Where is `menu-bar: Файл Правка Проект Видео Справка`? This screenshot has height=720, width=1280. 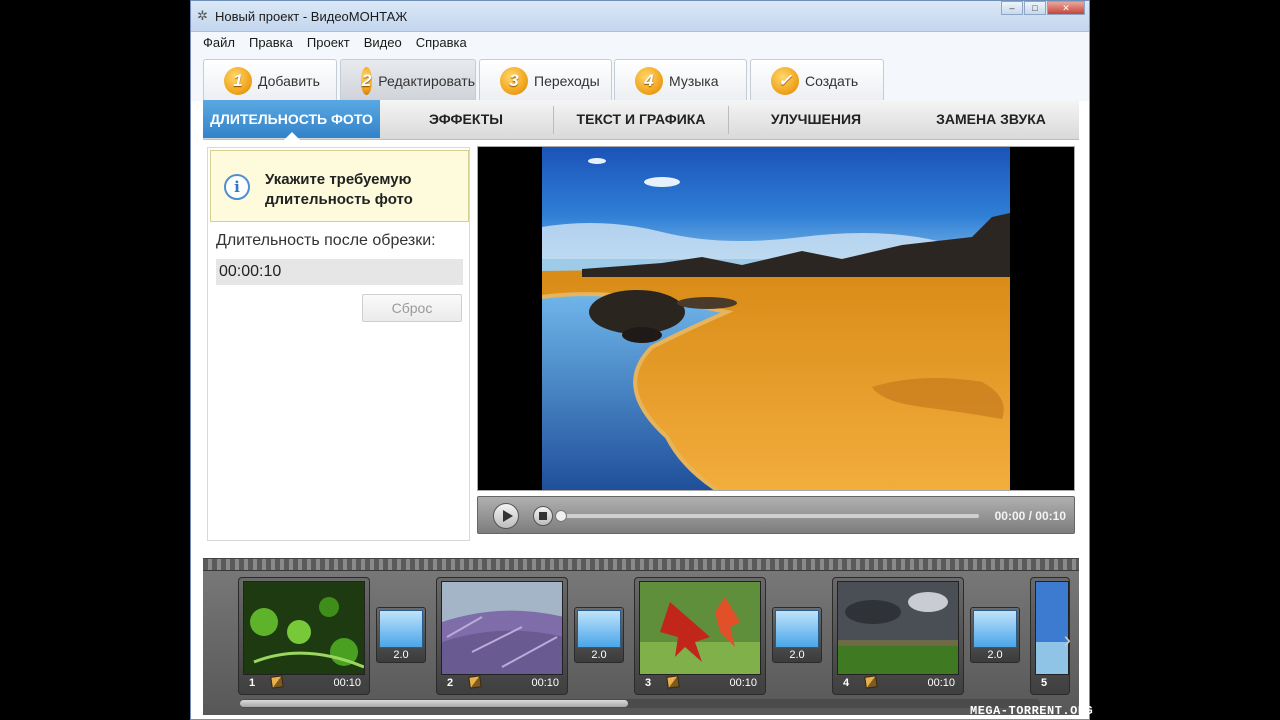
menu-bar: Файл Правка Проект Видео Справка is located at coordinates (640, 43).